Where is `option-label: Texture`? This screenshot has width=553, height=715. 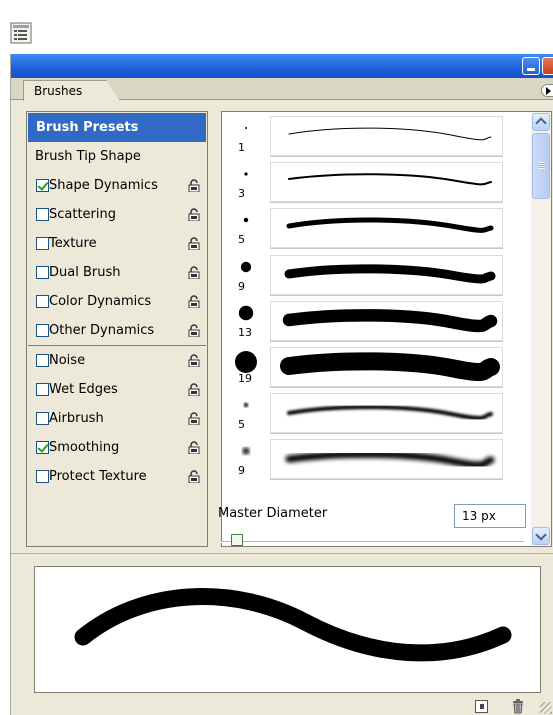 option-label: Texture is located at coordinates (73, 243).